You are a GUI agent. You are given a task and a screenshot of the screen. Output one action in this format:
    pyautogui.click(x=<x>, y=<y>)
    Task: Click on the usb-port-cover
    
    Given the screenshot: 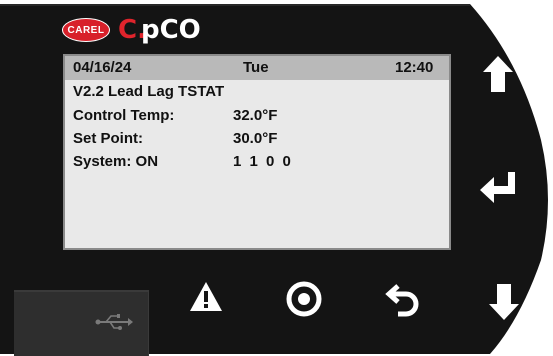 What is the action you would take?
    pyautogui.click(x=81, y=323)
    